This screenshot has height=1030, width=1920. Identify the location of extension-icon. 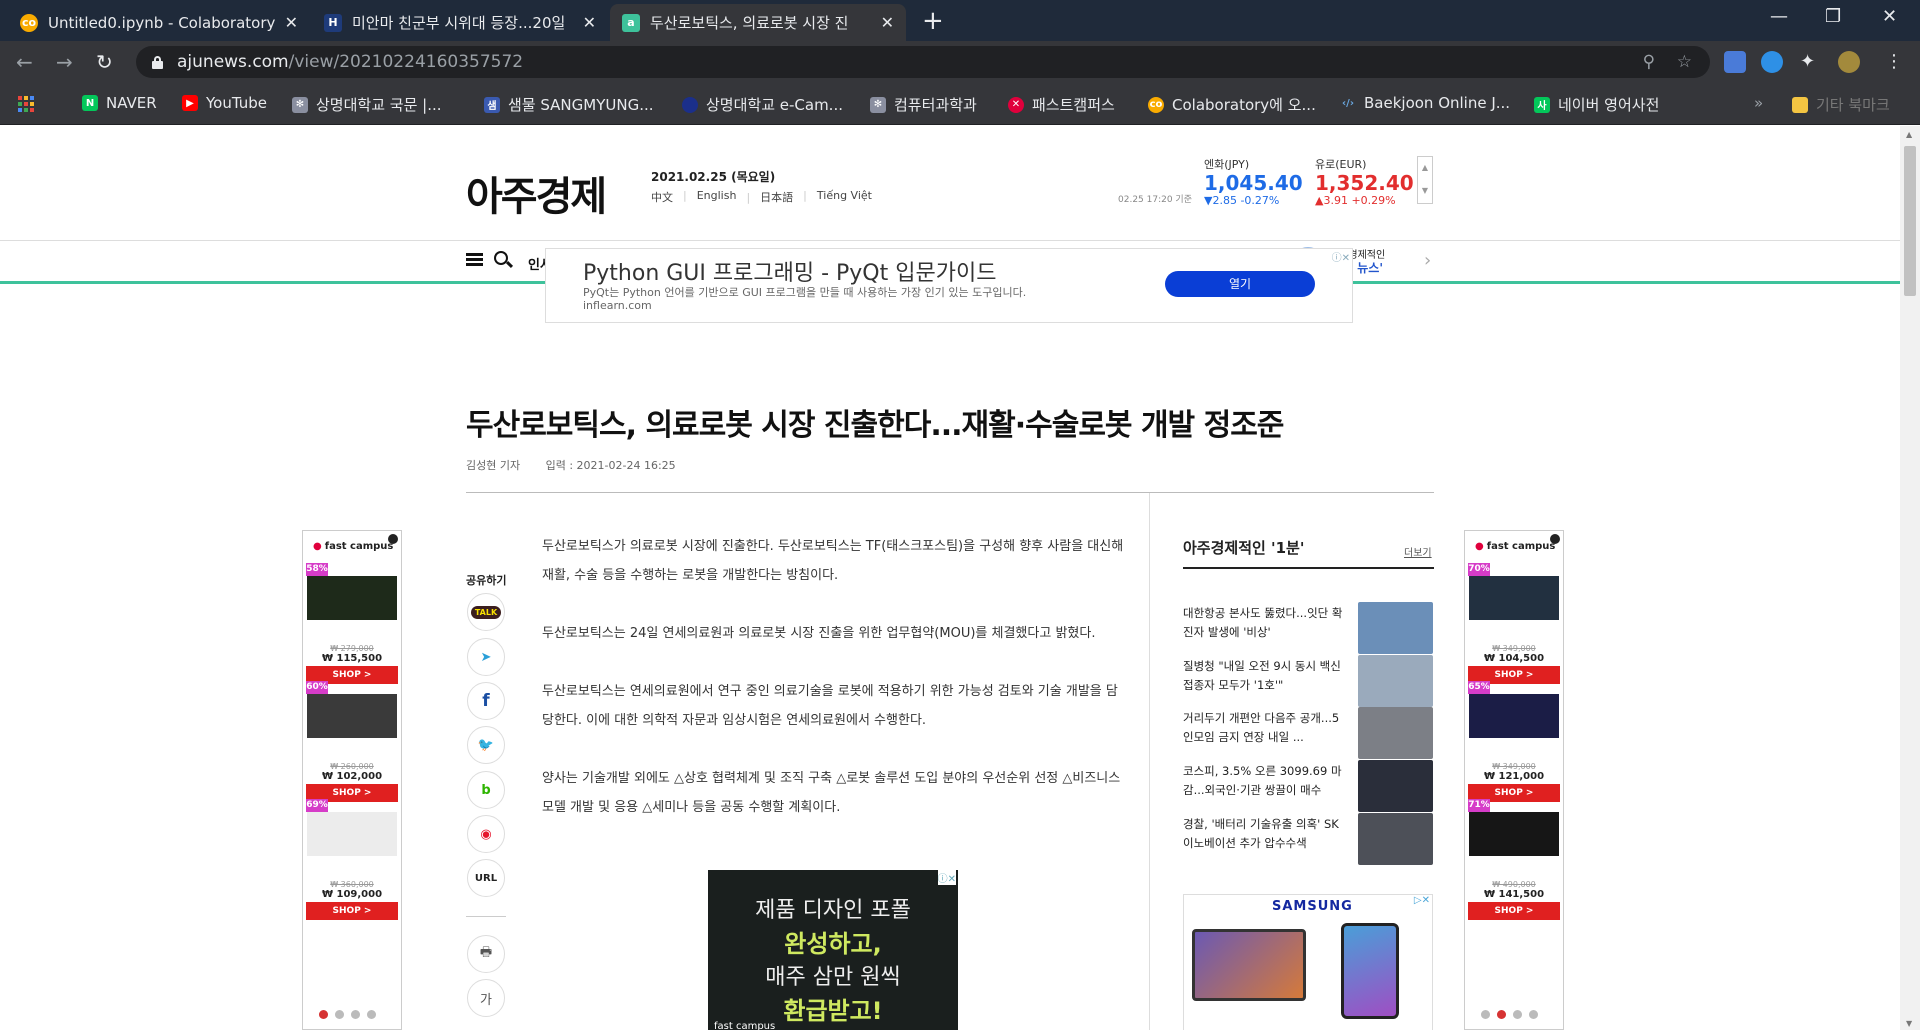
(1735, 62).